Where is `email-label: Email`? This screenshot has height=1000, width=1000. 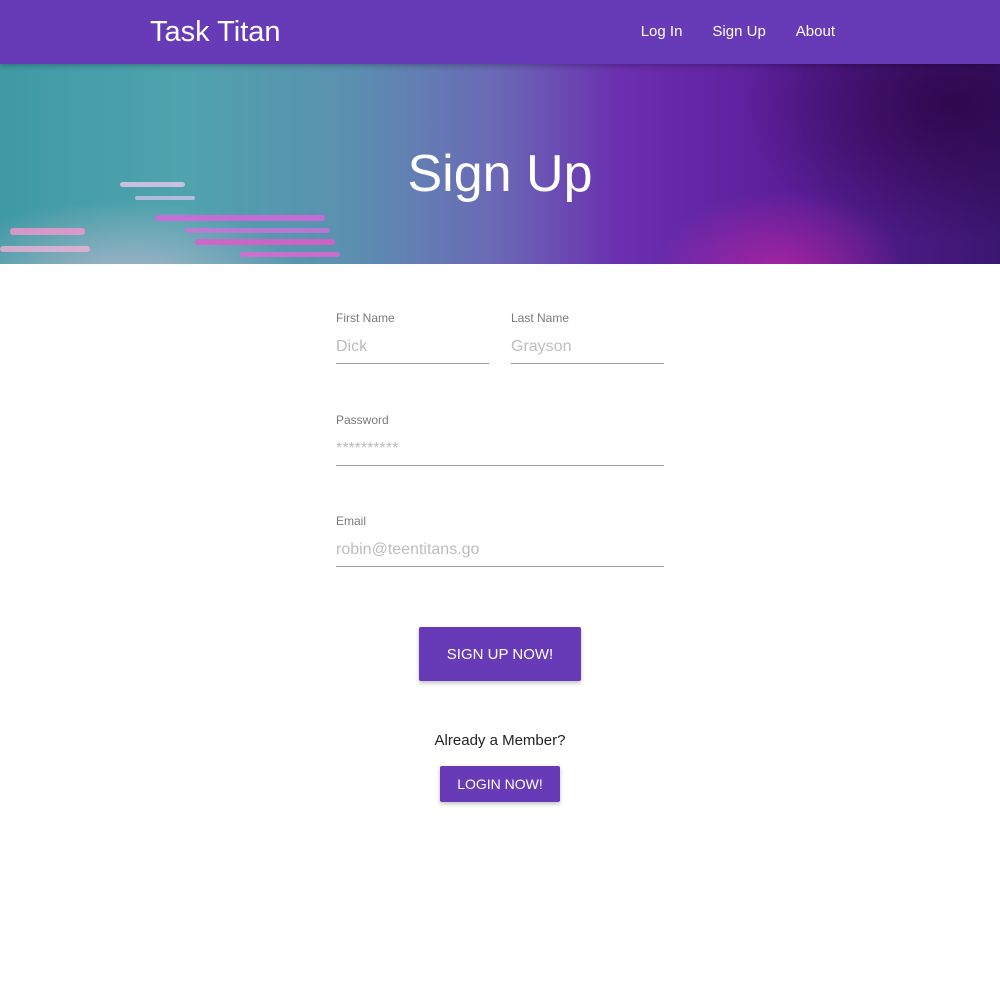 email-label: Email is located at coordinates (351, 521).